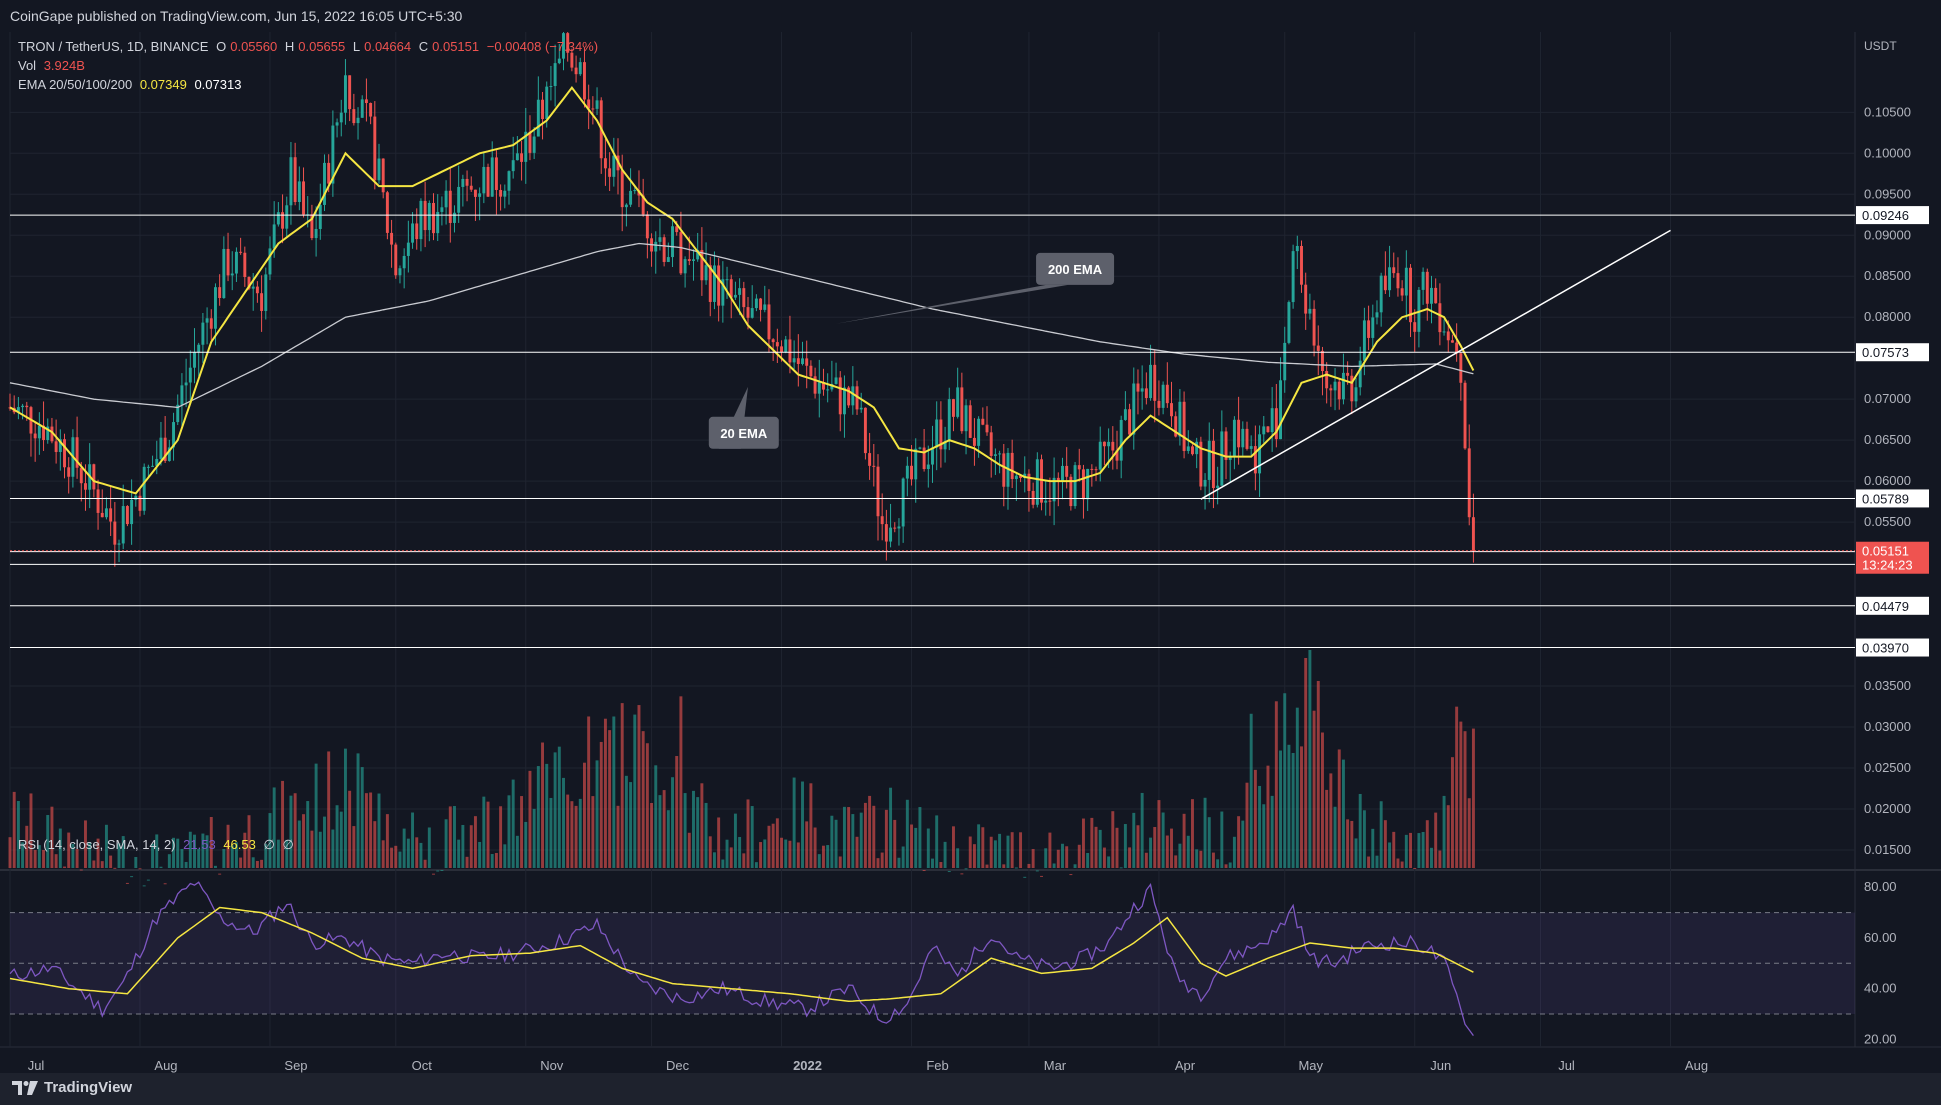 This screenshot has width=1941, height=1105. I want to click on tradingview-logo: TradingView, so click(72, 1087).